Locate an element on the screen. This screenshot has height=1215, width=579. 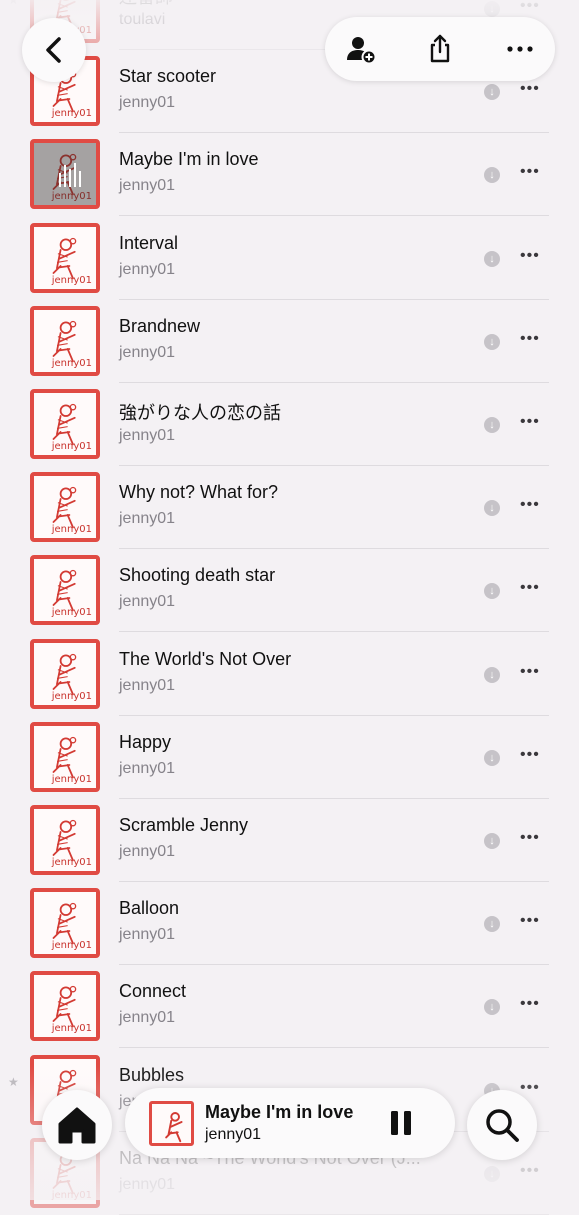
track-row: jenny01 Brandnew jenny01 ↓ ••• is located at coordinates (289, 341).